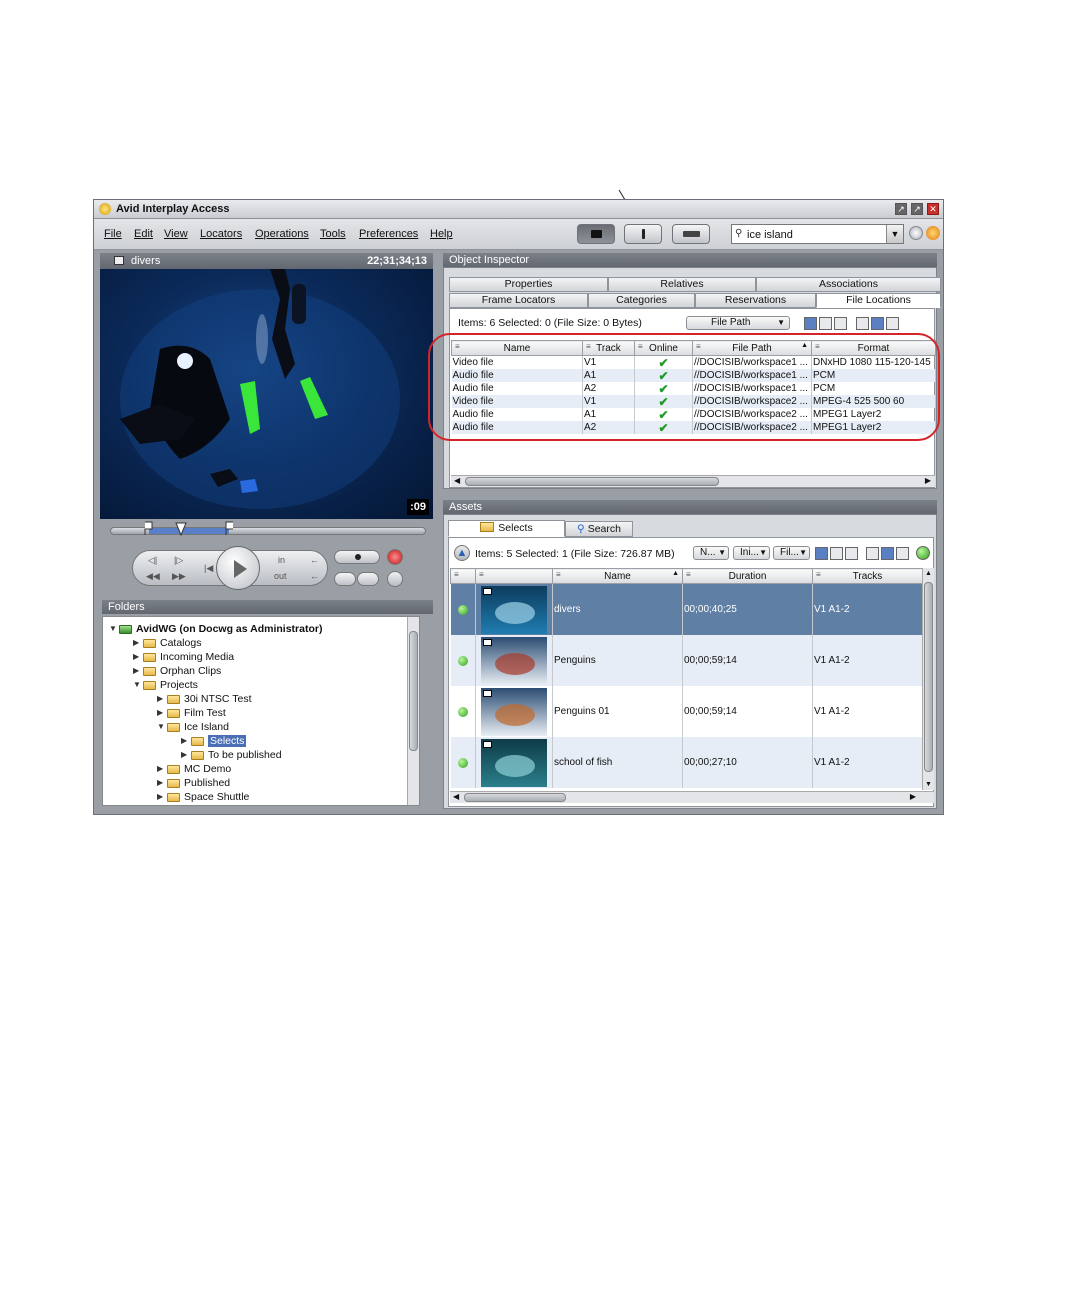 This screenshot has width=1081, height=1297. What do you see at coordinates (928, 573) in the screenshot?
I see `assets-scroll-up-icon: ▲` at bounding box center [928, 573].